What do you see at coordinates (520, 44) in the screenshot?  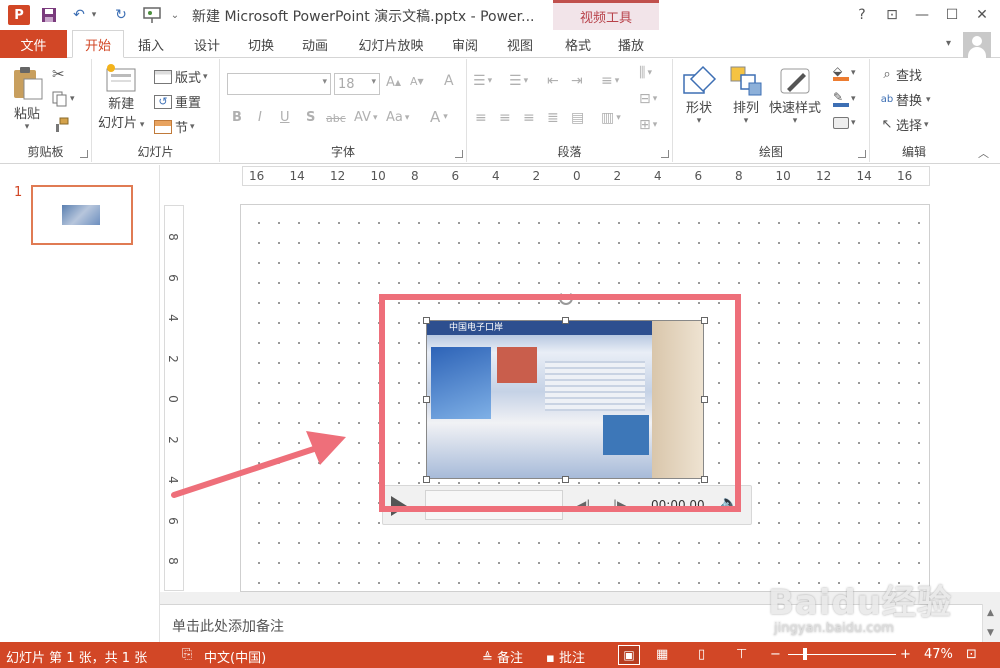 I see `tab-view: 视图` at bounding box center [520, 44].